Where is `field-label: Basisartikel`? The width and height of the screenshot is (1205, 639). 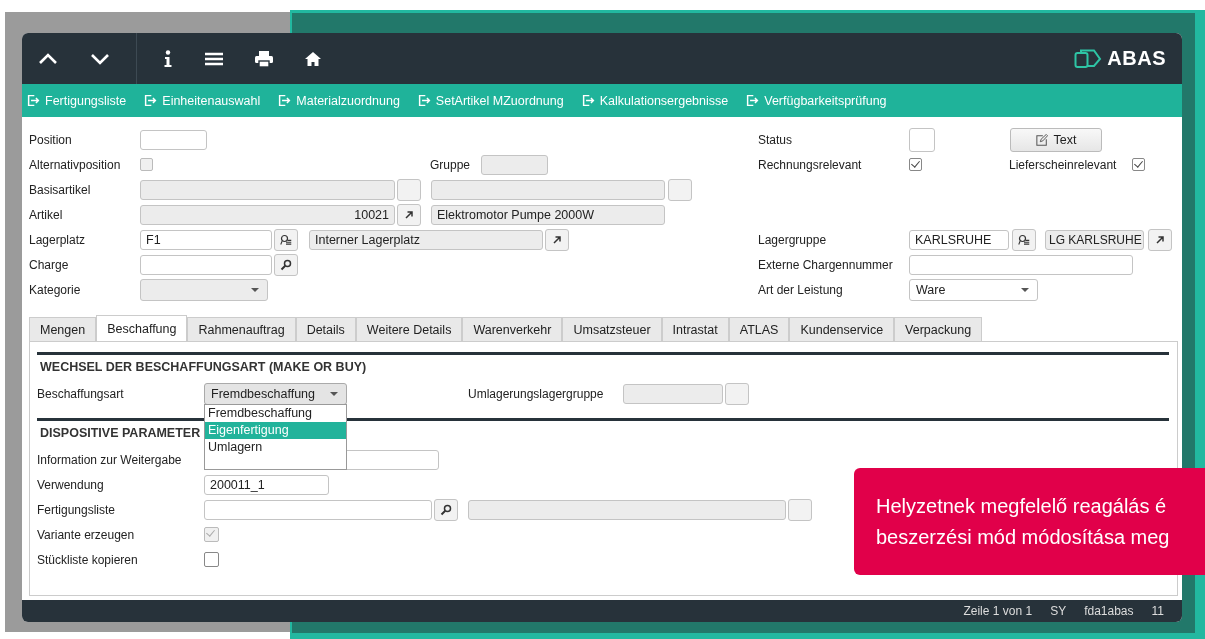 field-label: Basisartikel is located at coordinates (60, 189).